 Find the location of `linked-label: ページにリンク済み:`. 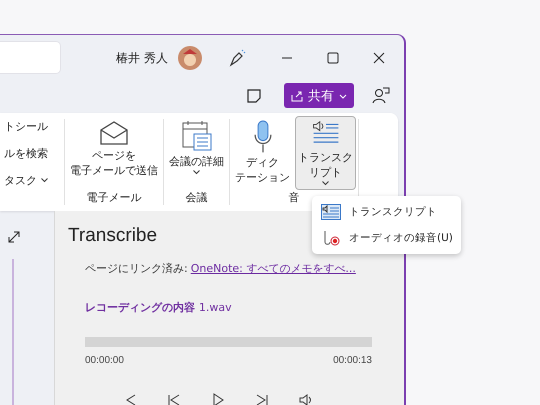

linked-label: ページにリンク済み: is located at coordinates (136, 268).